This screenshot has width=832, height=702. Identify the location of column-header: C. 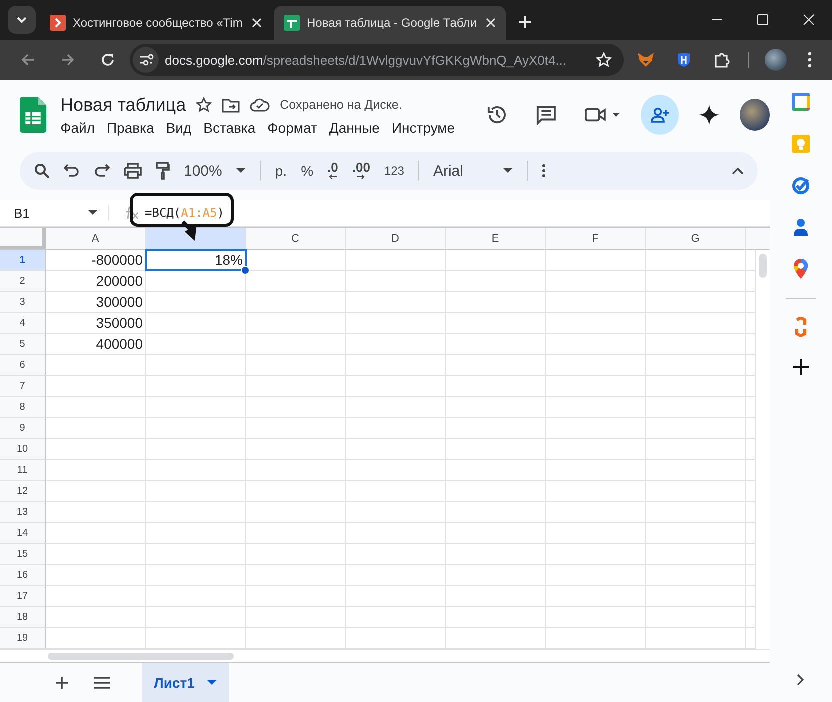
(296, 238).